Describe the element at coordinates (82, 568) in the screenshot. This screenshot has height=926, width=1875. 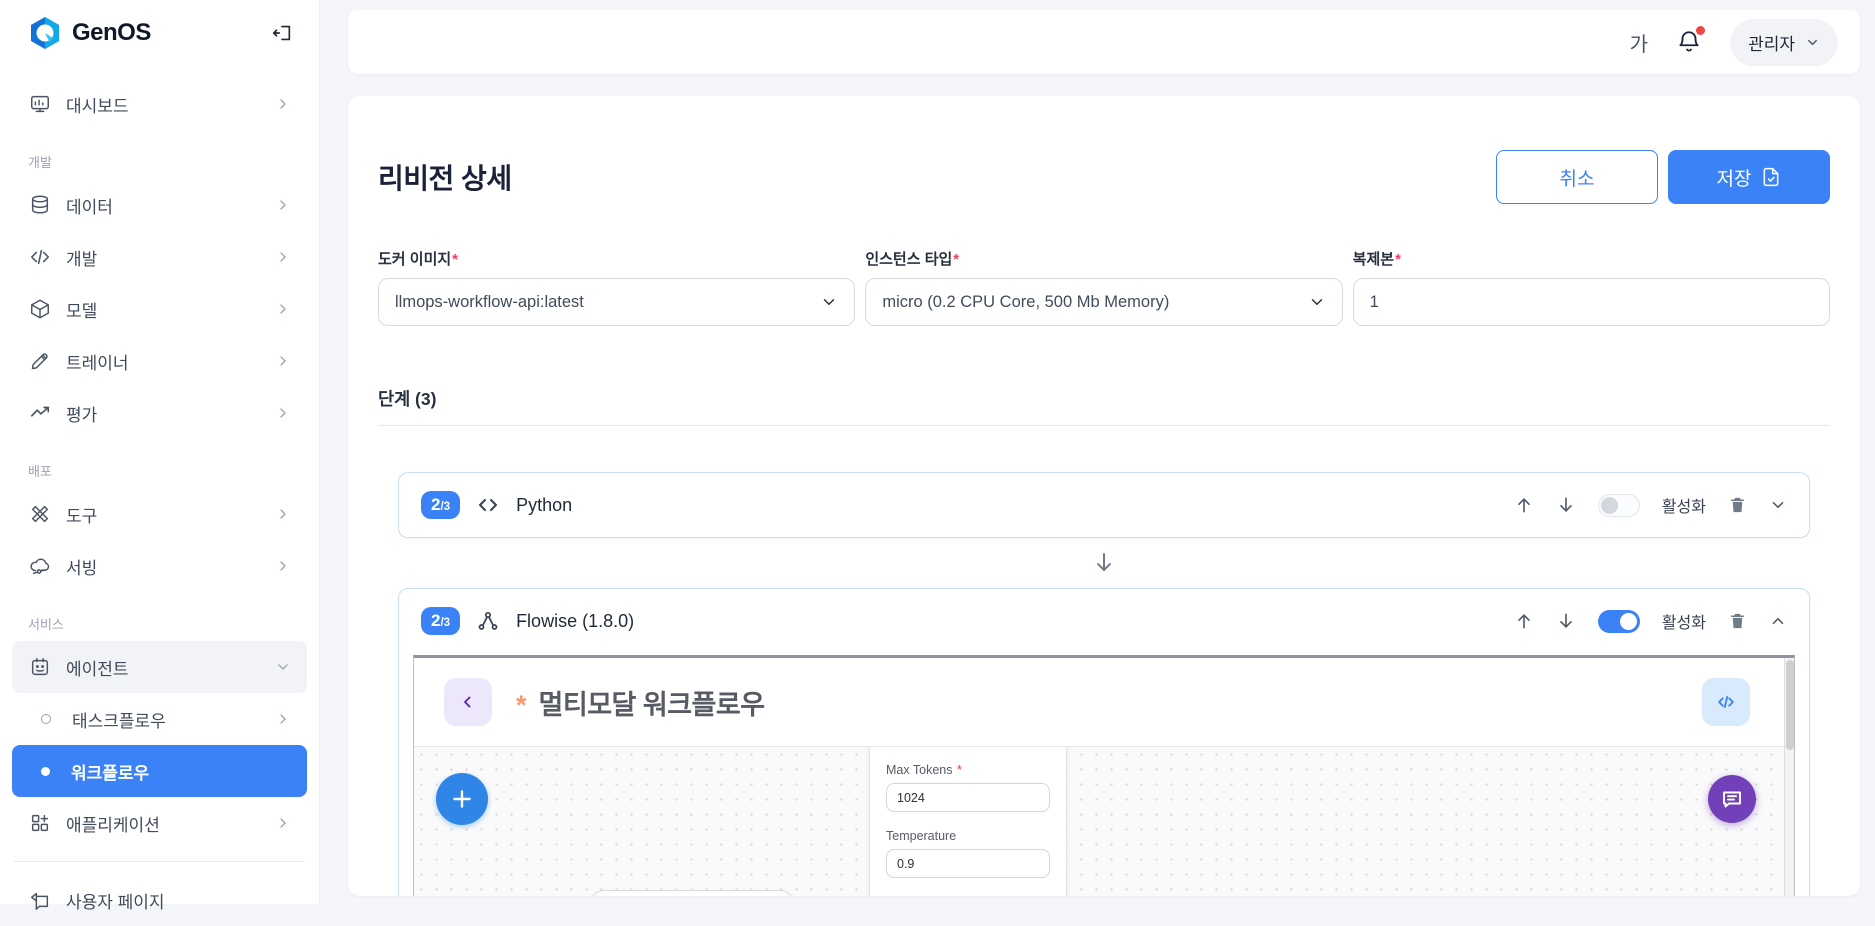
I see `sidebar-item-label: 서빙` at that location.